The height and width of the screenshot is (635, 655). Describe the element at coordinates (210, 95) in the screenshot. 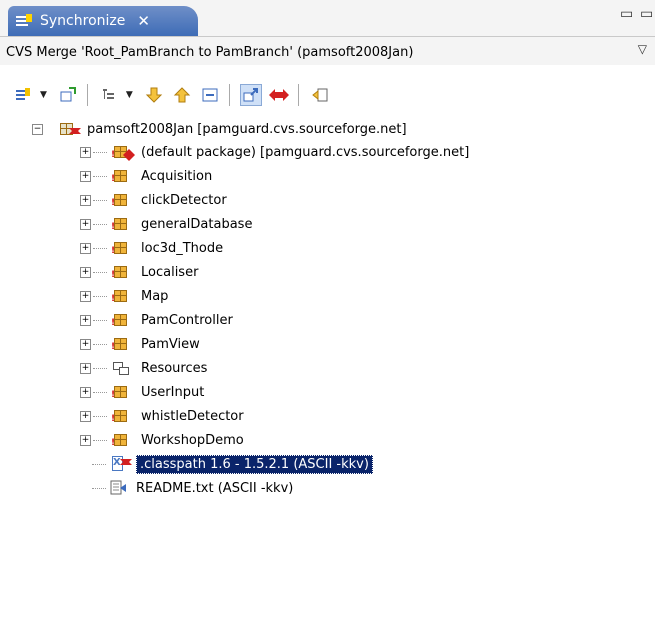

I see `collapse-all-icon` at that location.